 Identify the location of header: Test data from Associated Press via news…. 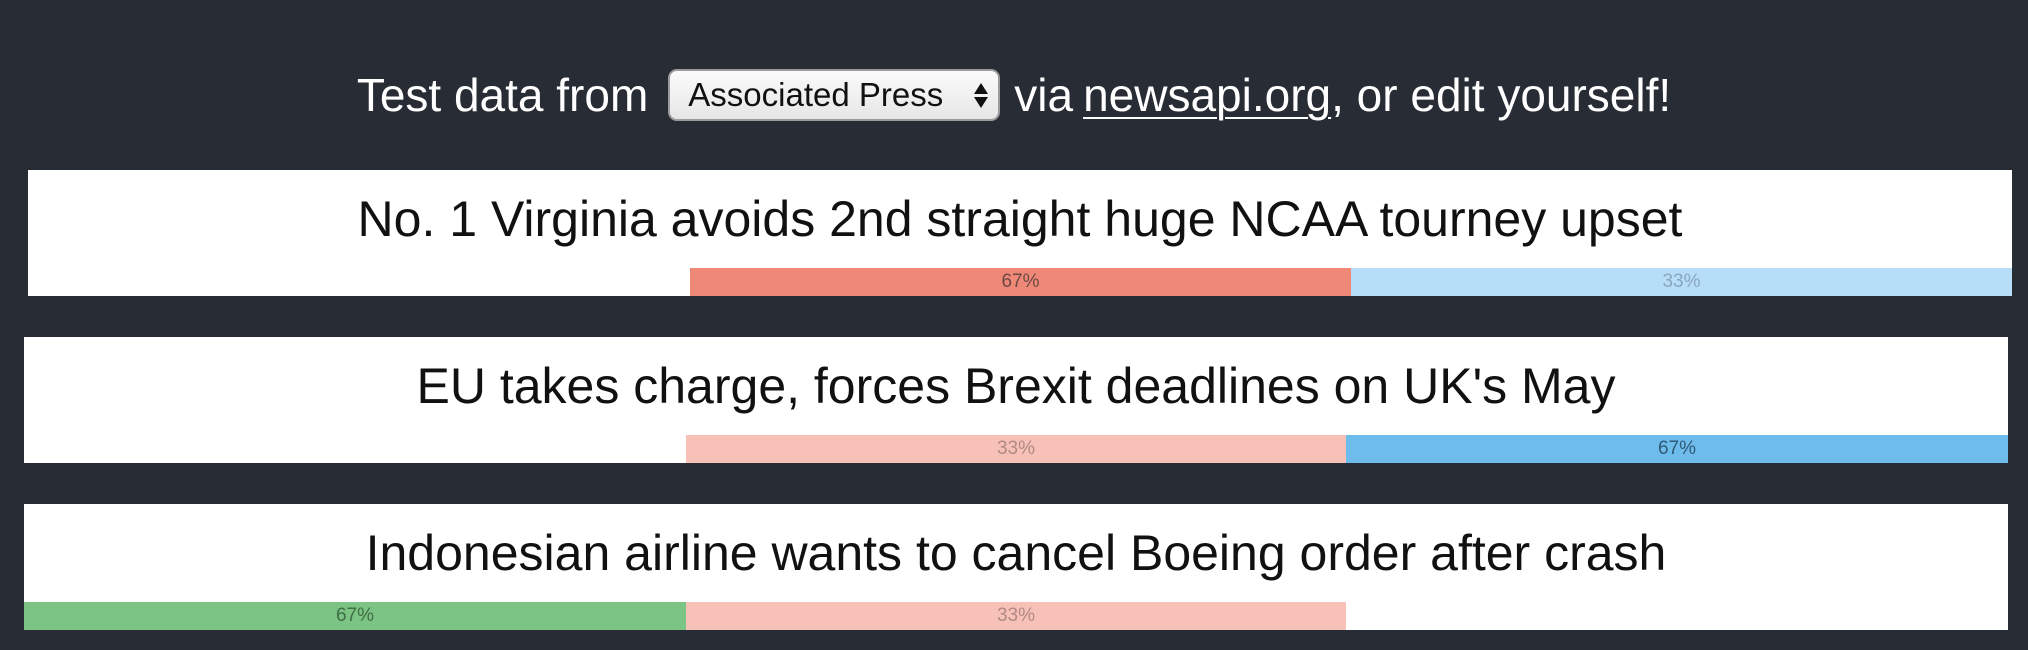
(1014, 95).